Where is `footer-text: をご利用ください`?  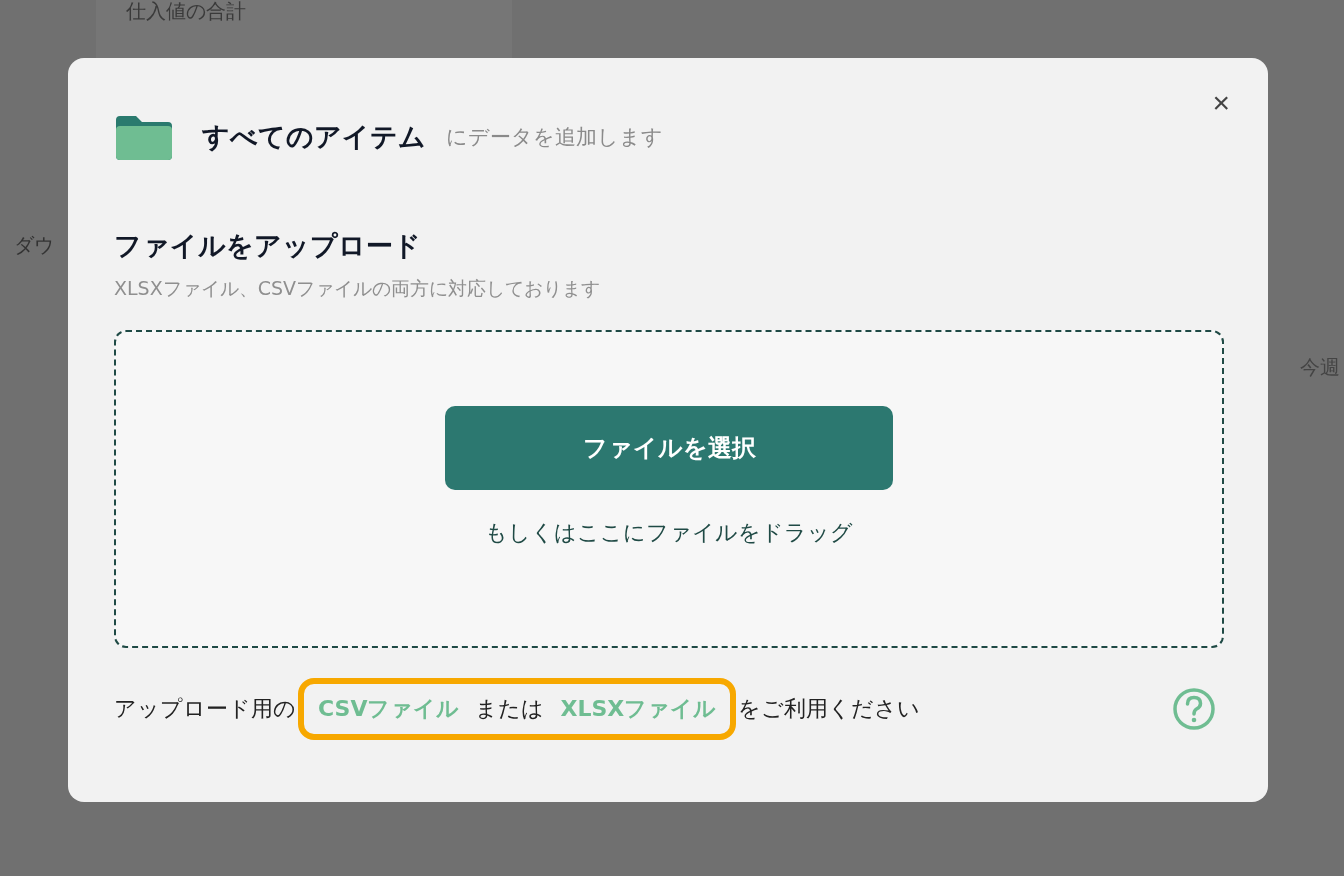
footer-text: をご利用ください is located at coordinates (829, 709).